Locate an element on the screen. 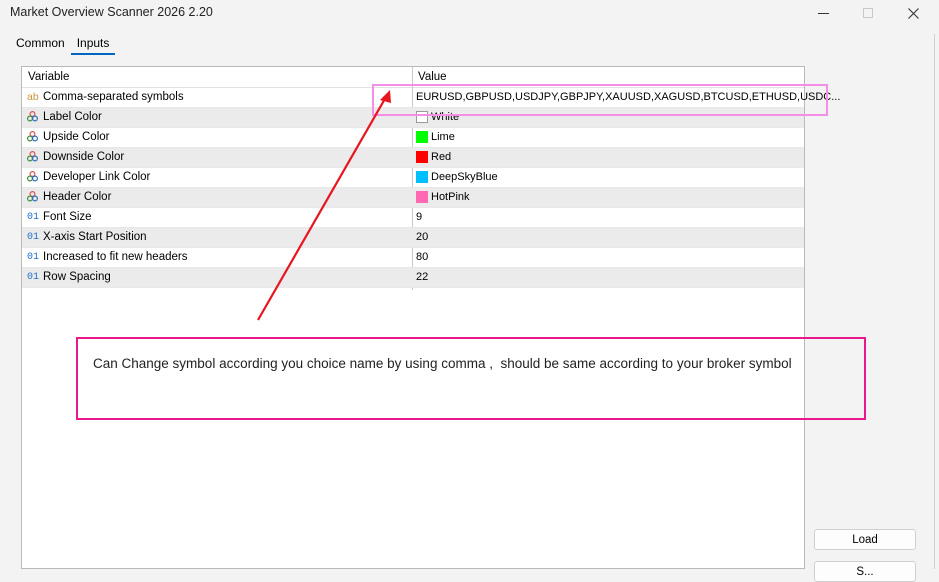 This screenshot has height=582, width=939. annotation-arrow is located at coordinates (324, 205).